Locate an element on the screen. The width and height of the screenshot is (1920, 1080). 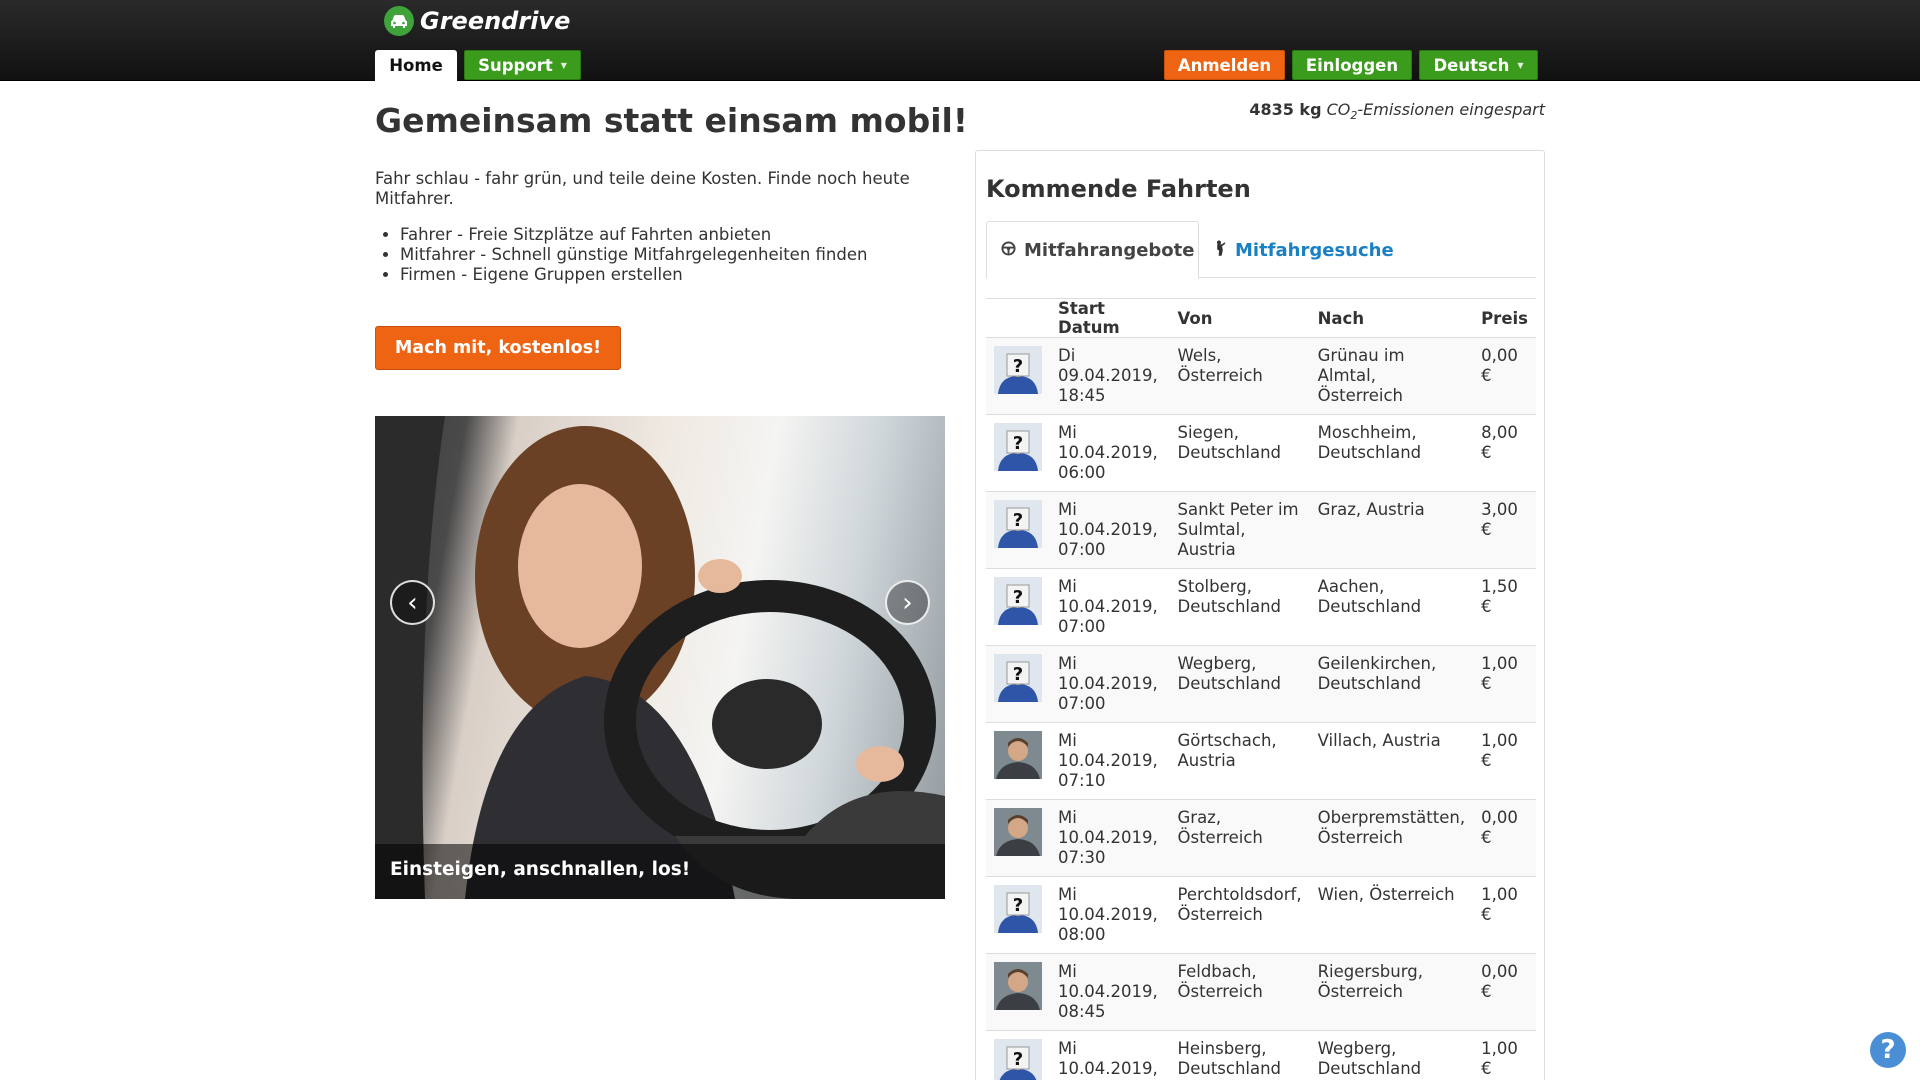
ride-to: Aachen, Deutschland is located at coordinates (1391, 607).